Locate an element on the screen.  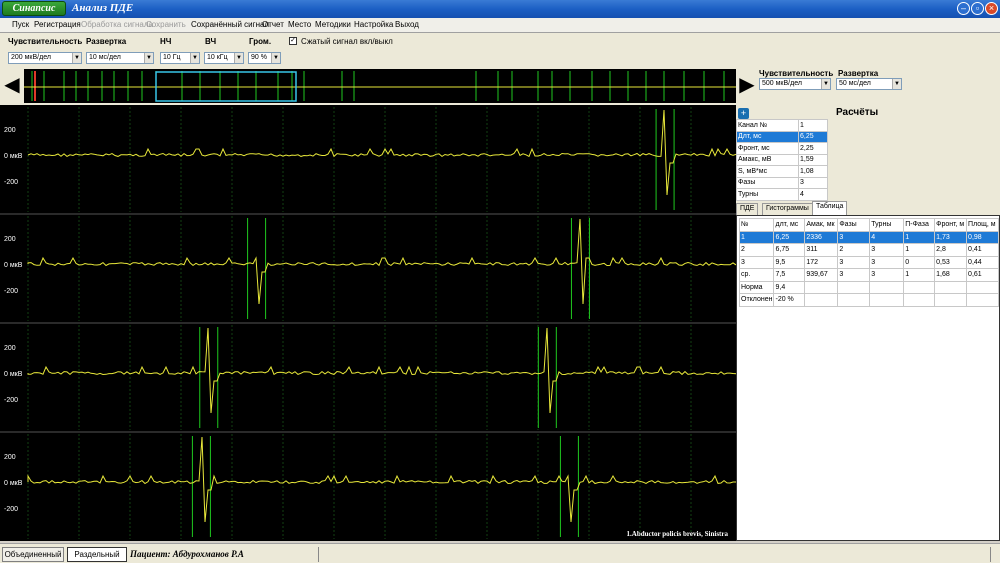
menu-item: Настройка is located at coordinates (373, 24).